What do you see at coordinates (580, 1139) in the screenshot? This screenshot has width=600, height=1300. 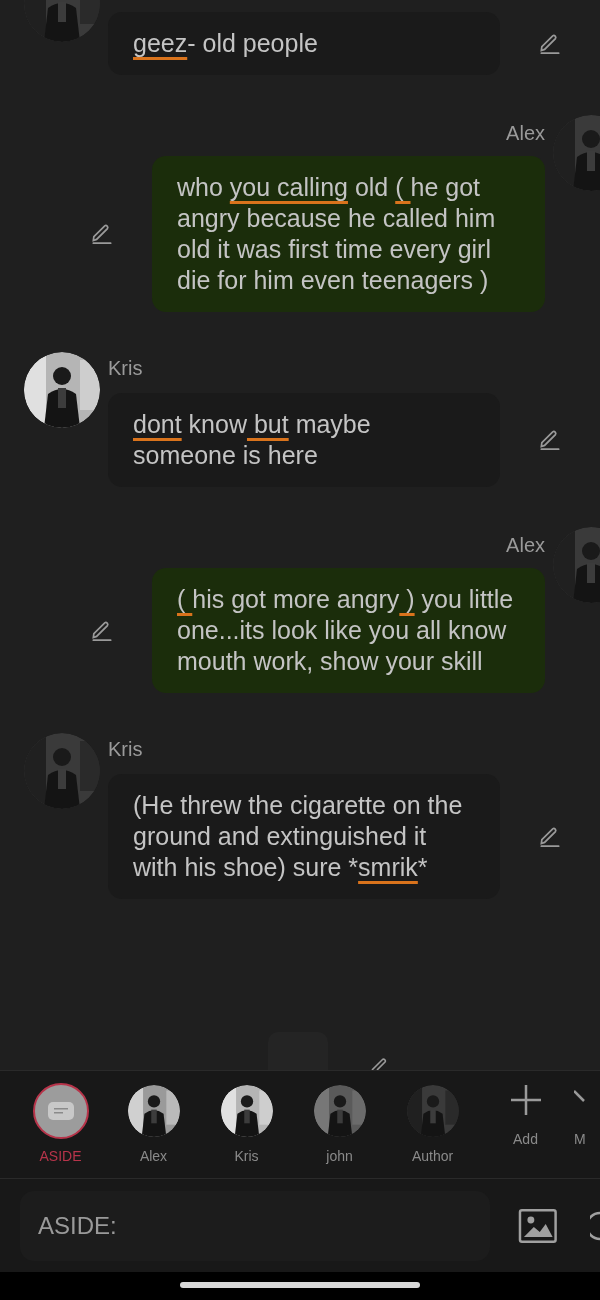 I see `more-label: M` at bounding box center [580, 1139].